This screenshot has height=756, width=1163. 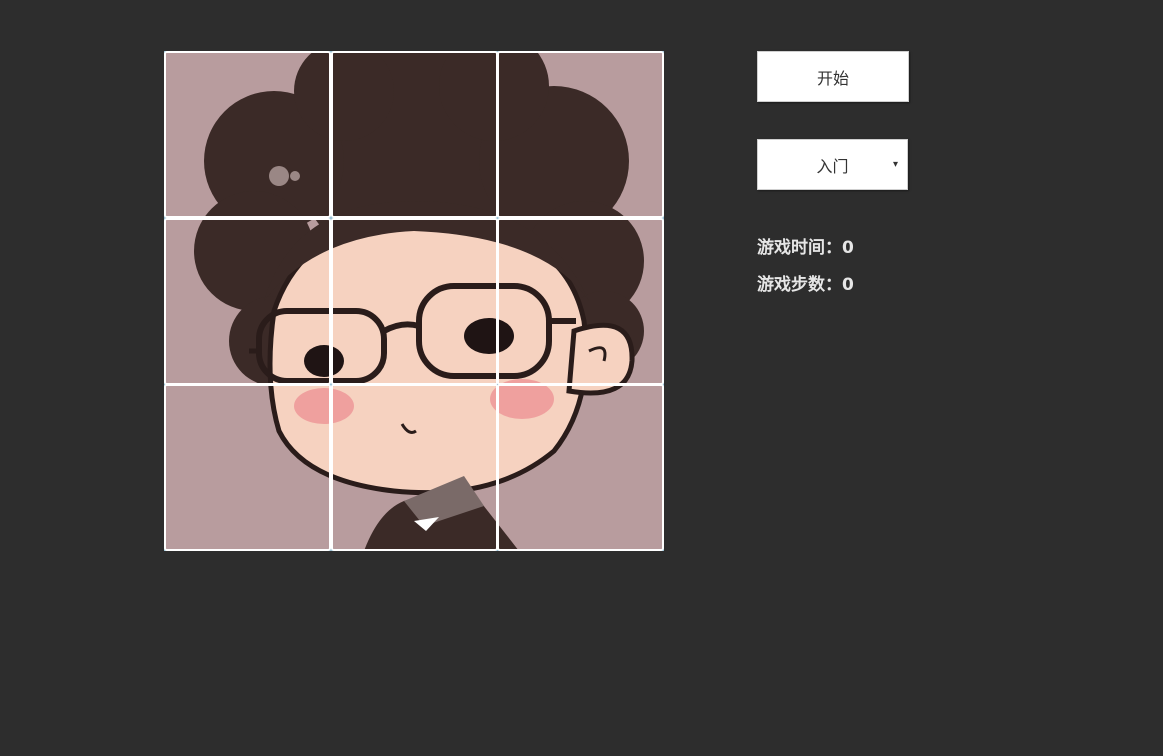 I want to click on game-time-value: 0, so click(x=848, y=248).